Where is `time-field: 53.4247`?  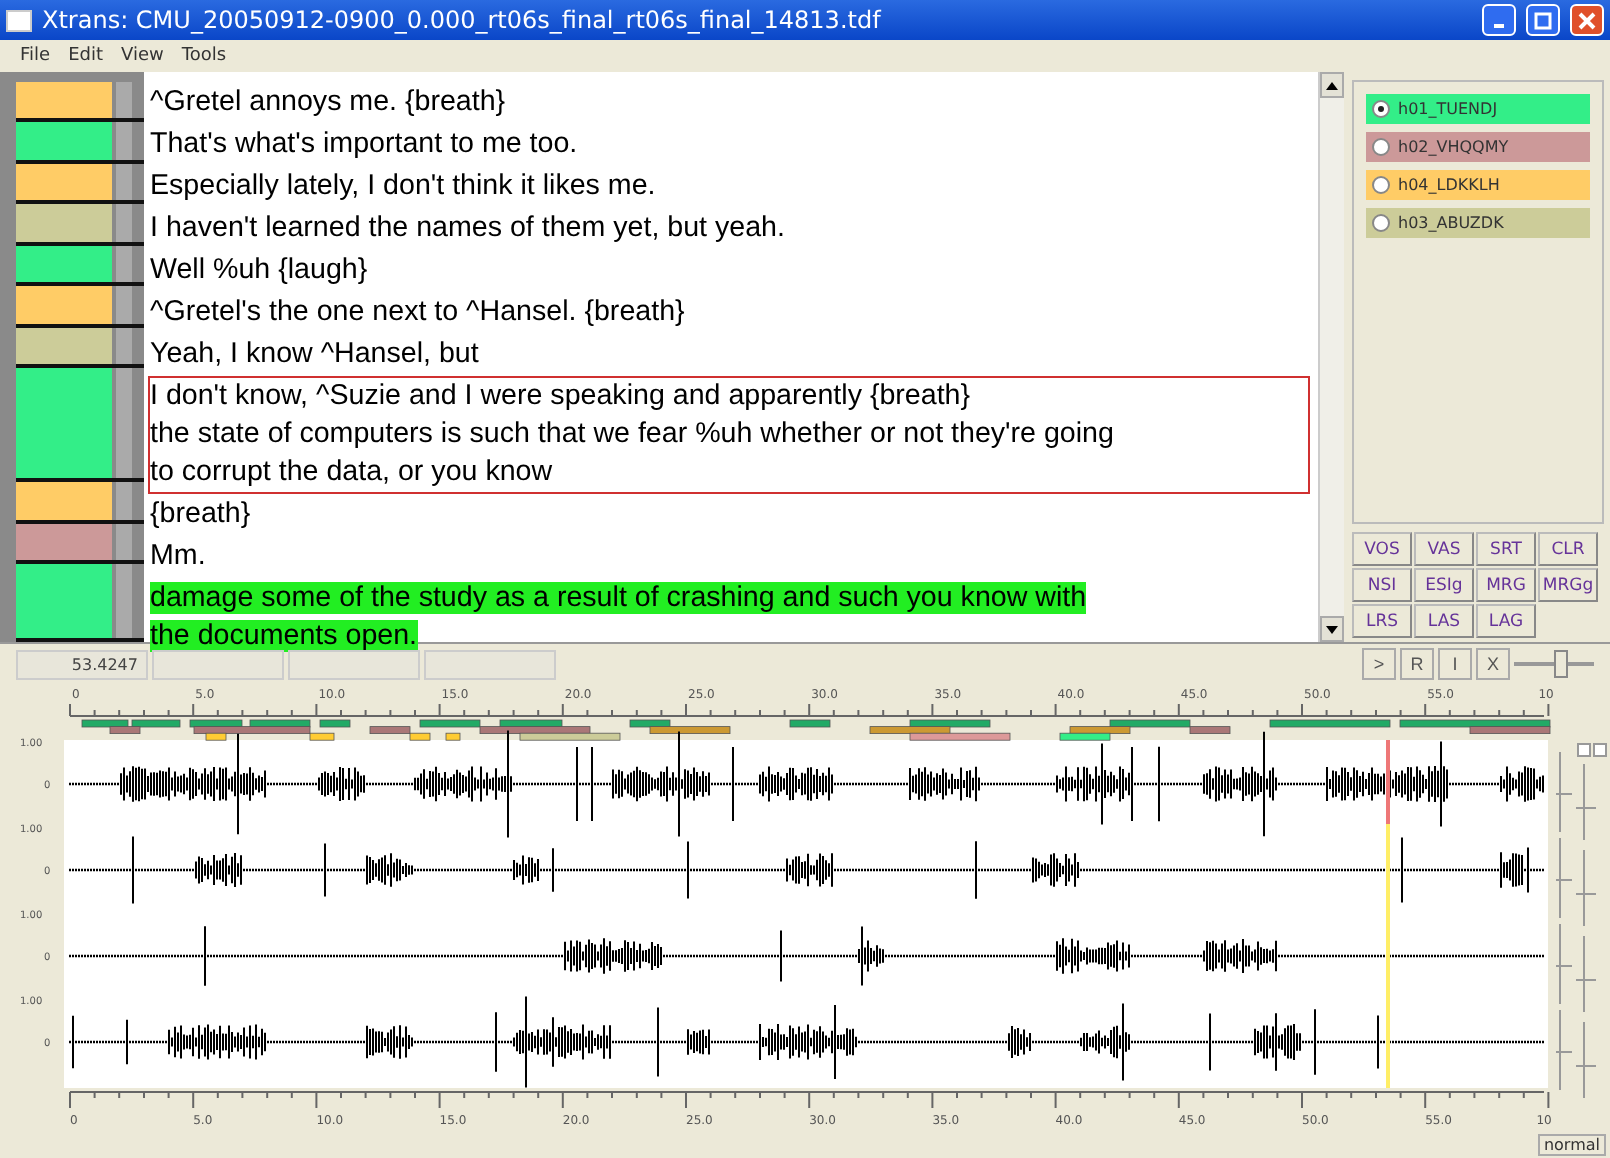
time-field: 53.4247 is located at coordinates (82, 664).